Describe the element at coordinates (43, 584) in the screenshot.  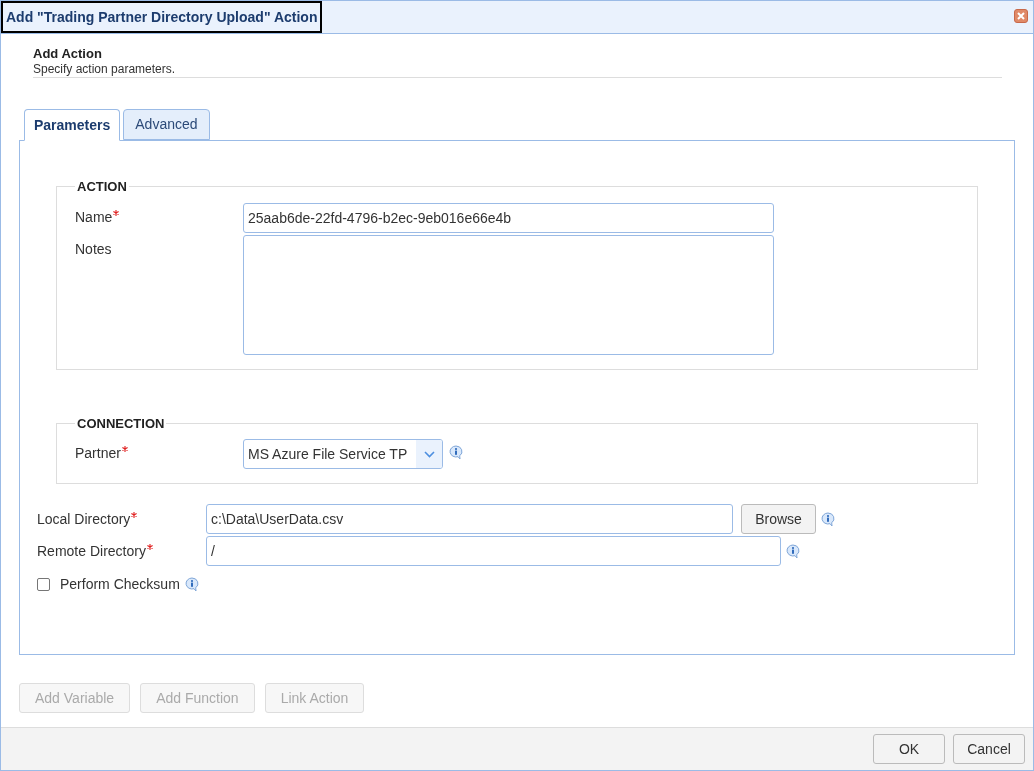
I see `checkbox` at that location.